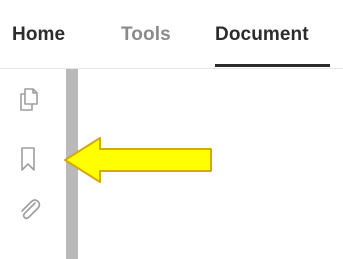 The image size is (343, 259). I want to click on tab-tools: Tools, so click(146, 35).